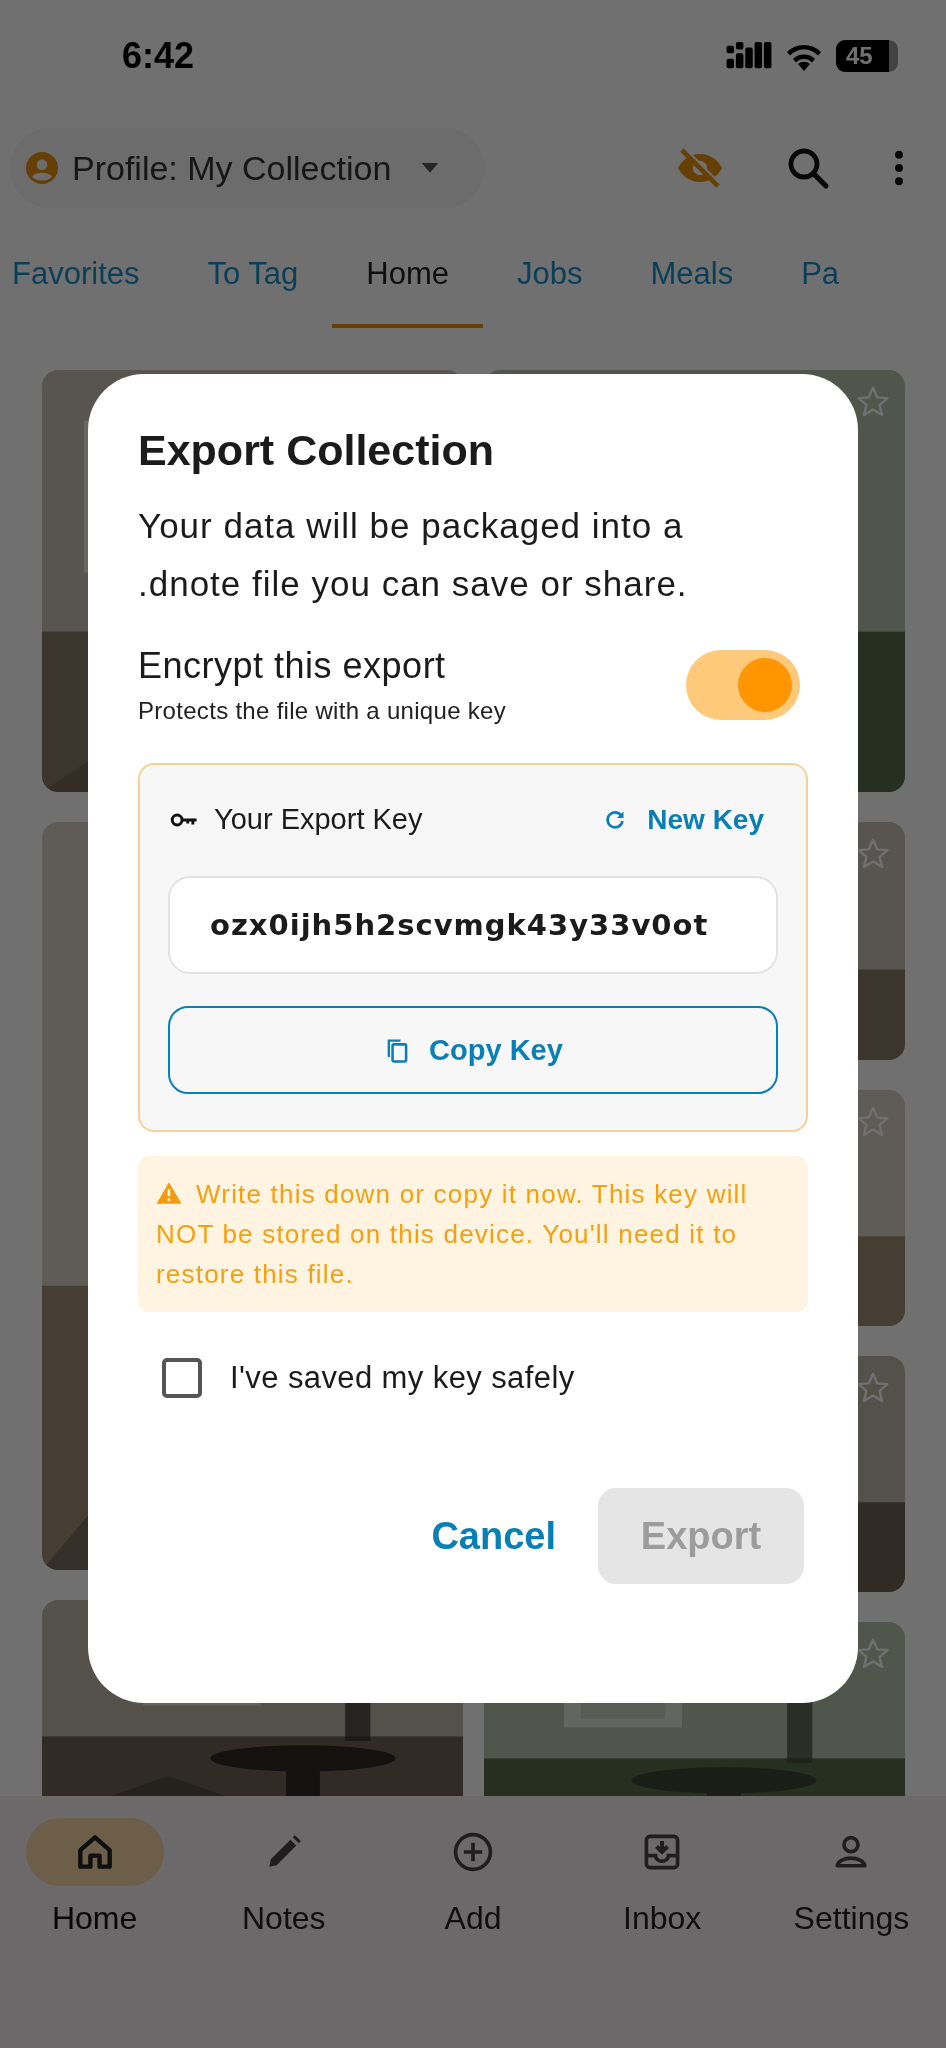 This screenshot has width=946, height=2048. Describe the element at coordinates (749, 56) in the screenshot. I see `signal-icon` at that location.